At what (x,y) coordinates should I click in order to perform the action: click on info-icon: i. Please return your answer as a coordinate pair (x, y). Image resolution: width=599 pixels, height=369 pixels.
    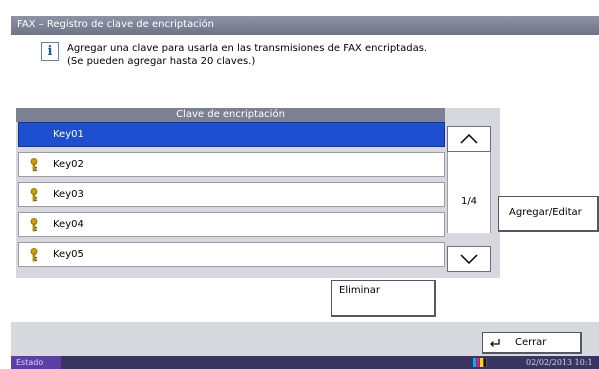
    Looking at the image, I should click on (50, 51).